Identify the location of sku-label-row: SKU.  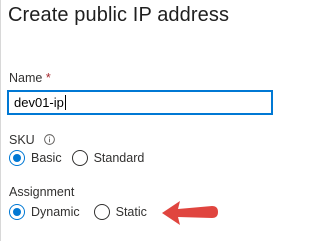
(32, 140).